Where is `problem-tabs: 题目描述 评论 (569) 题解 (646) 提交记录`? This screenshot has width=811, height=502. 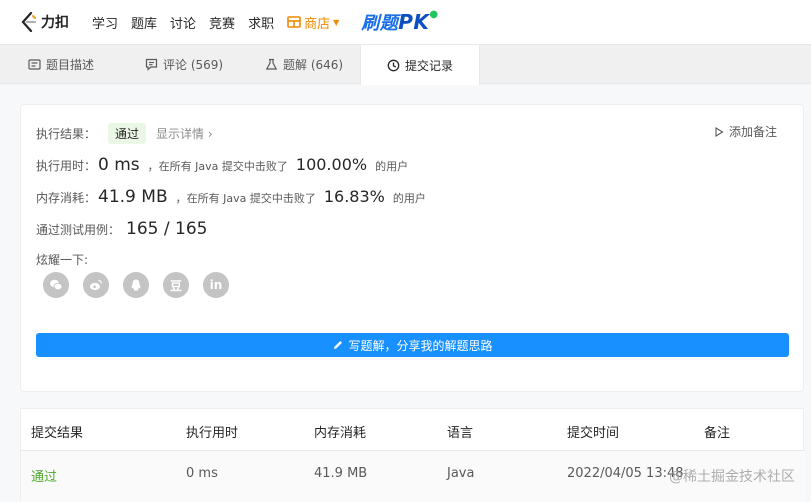
problem-tabs: 题目描述 评论 (569) 题解 (646) 提交记录 is located at coordinates (405, 64).